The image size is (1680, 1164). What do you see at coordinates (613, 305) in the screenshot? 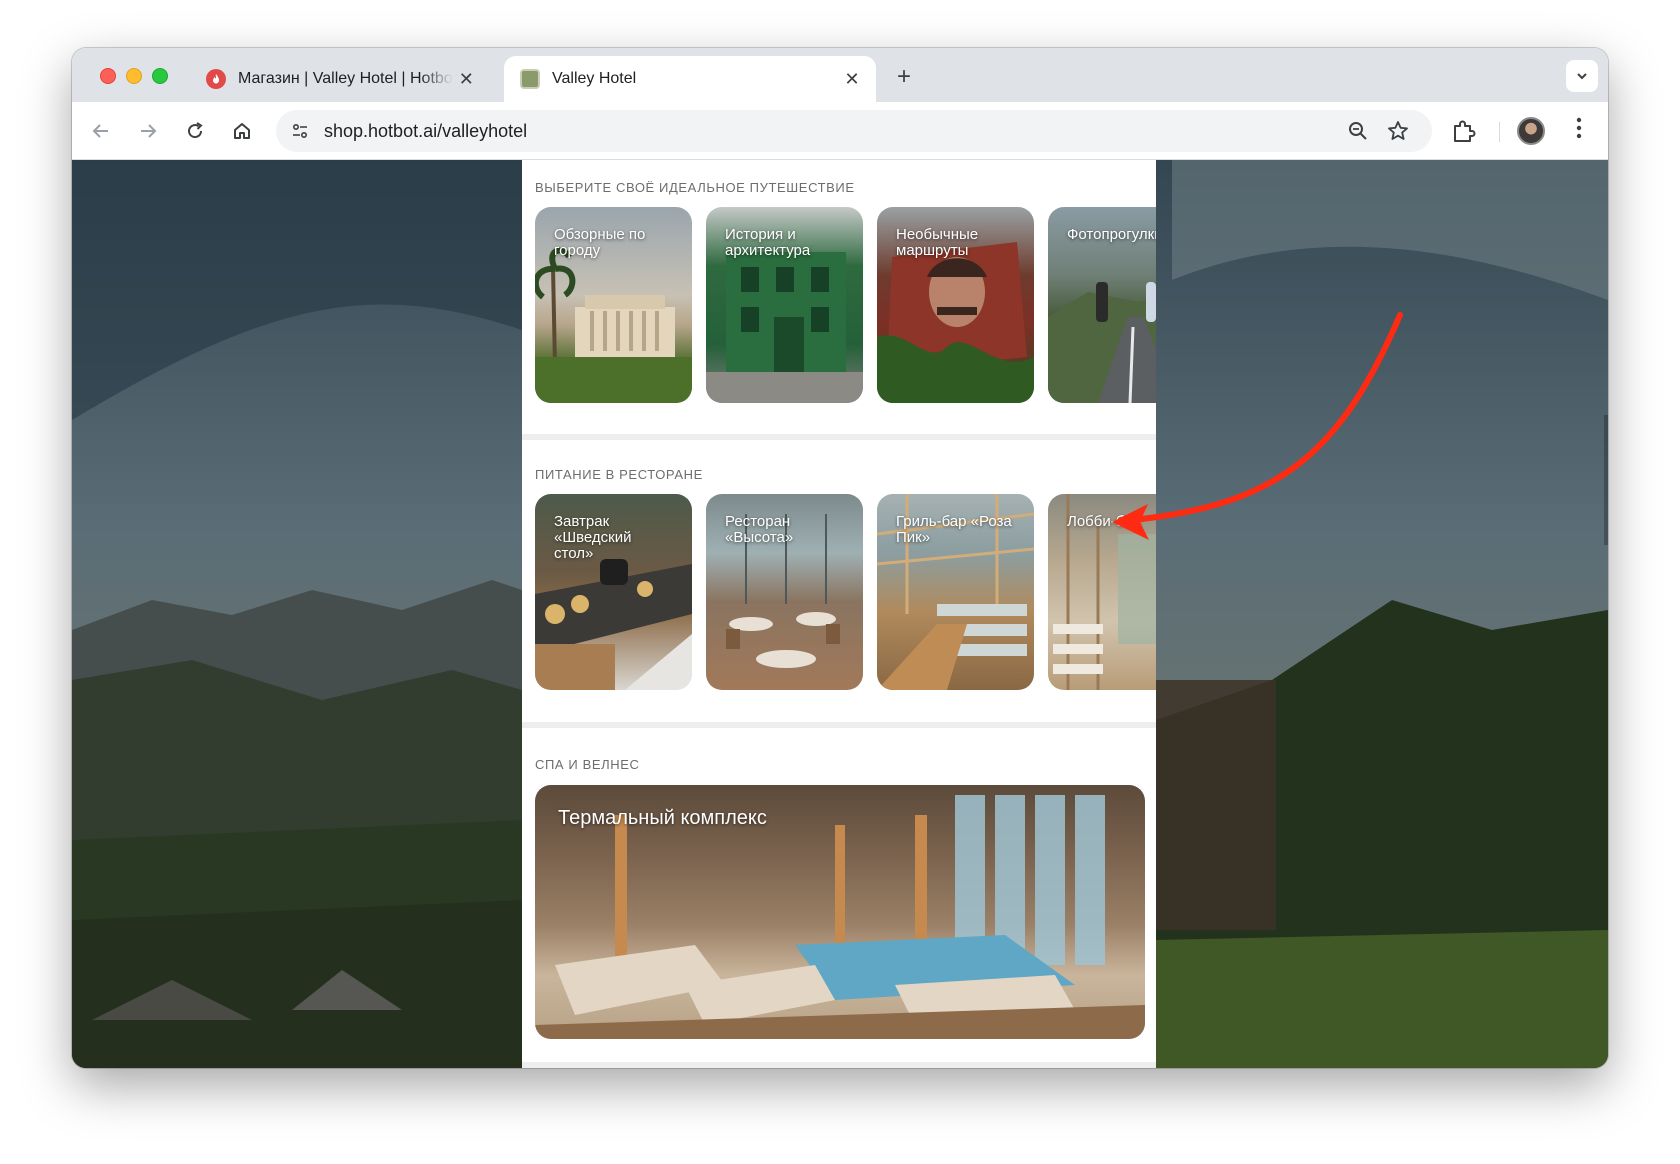
I see `card-city-tours: Обзорные по городу` at bounding box center [613, 305].